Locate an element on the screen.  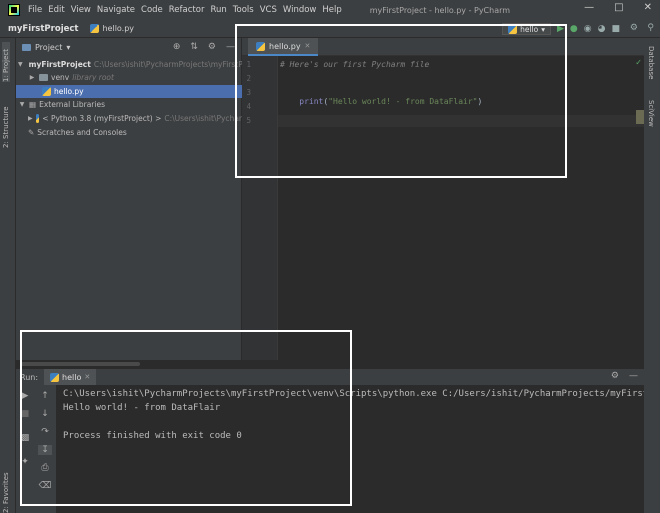
debug-icon: ● is located at coordinates (574, 29).